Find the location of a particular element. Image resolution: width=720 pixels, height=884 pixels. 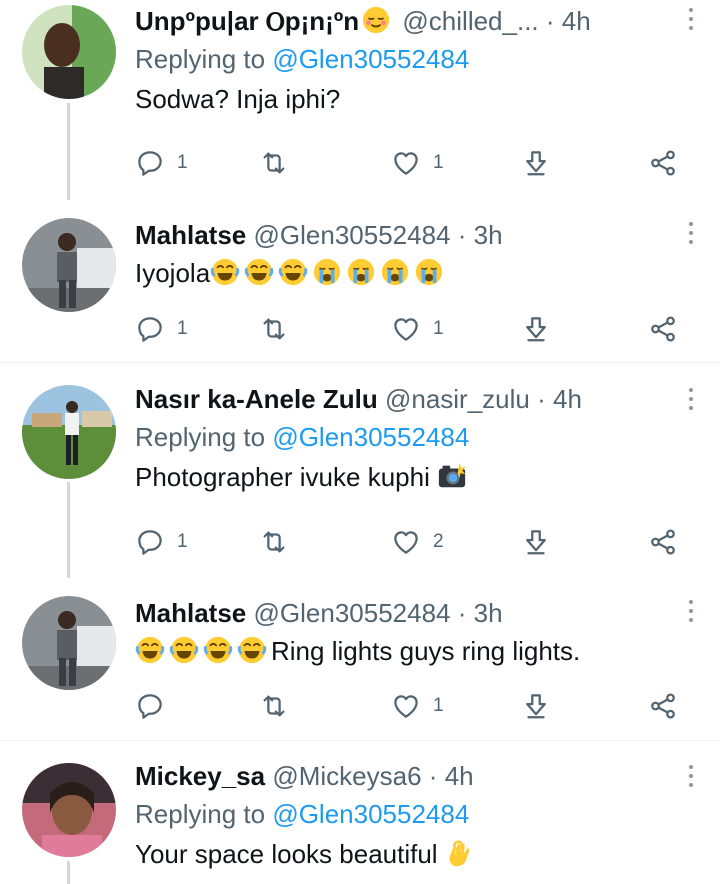

display-name: Nasır ka-Anele Zulu is located at coordinates (256, 399).